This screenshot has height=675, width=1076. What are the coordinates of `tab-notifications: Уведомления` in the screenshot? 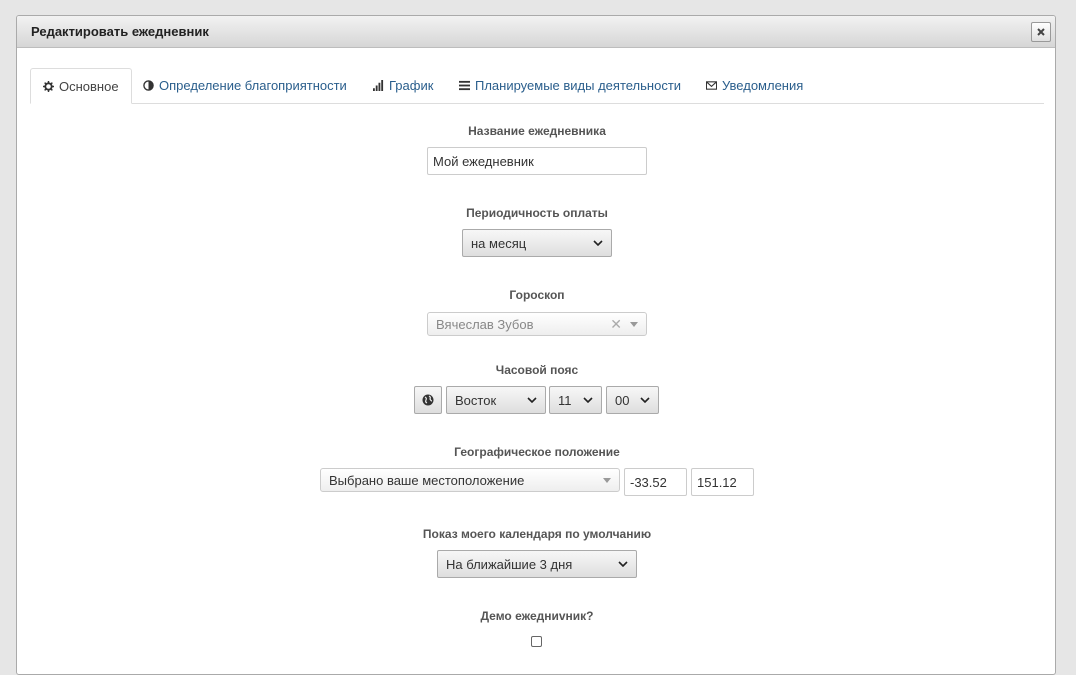 It's located at (754, 86).